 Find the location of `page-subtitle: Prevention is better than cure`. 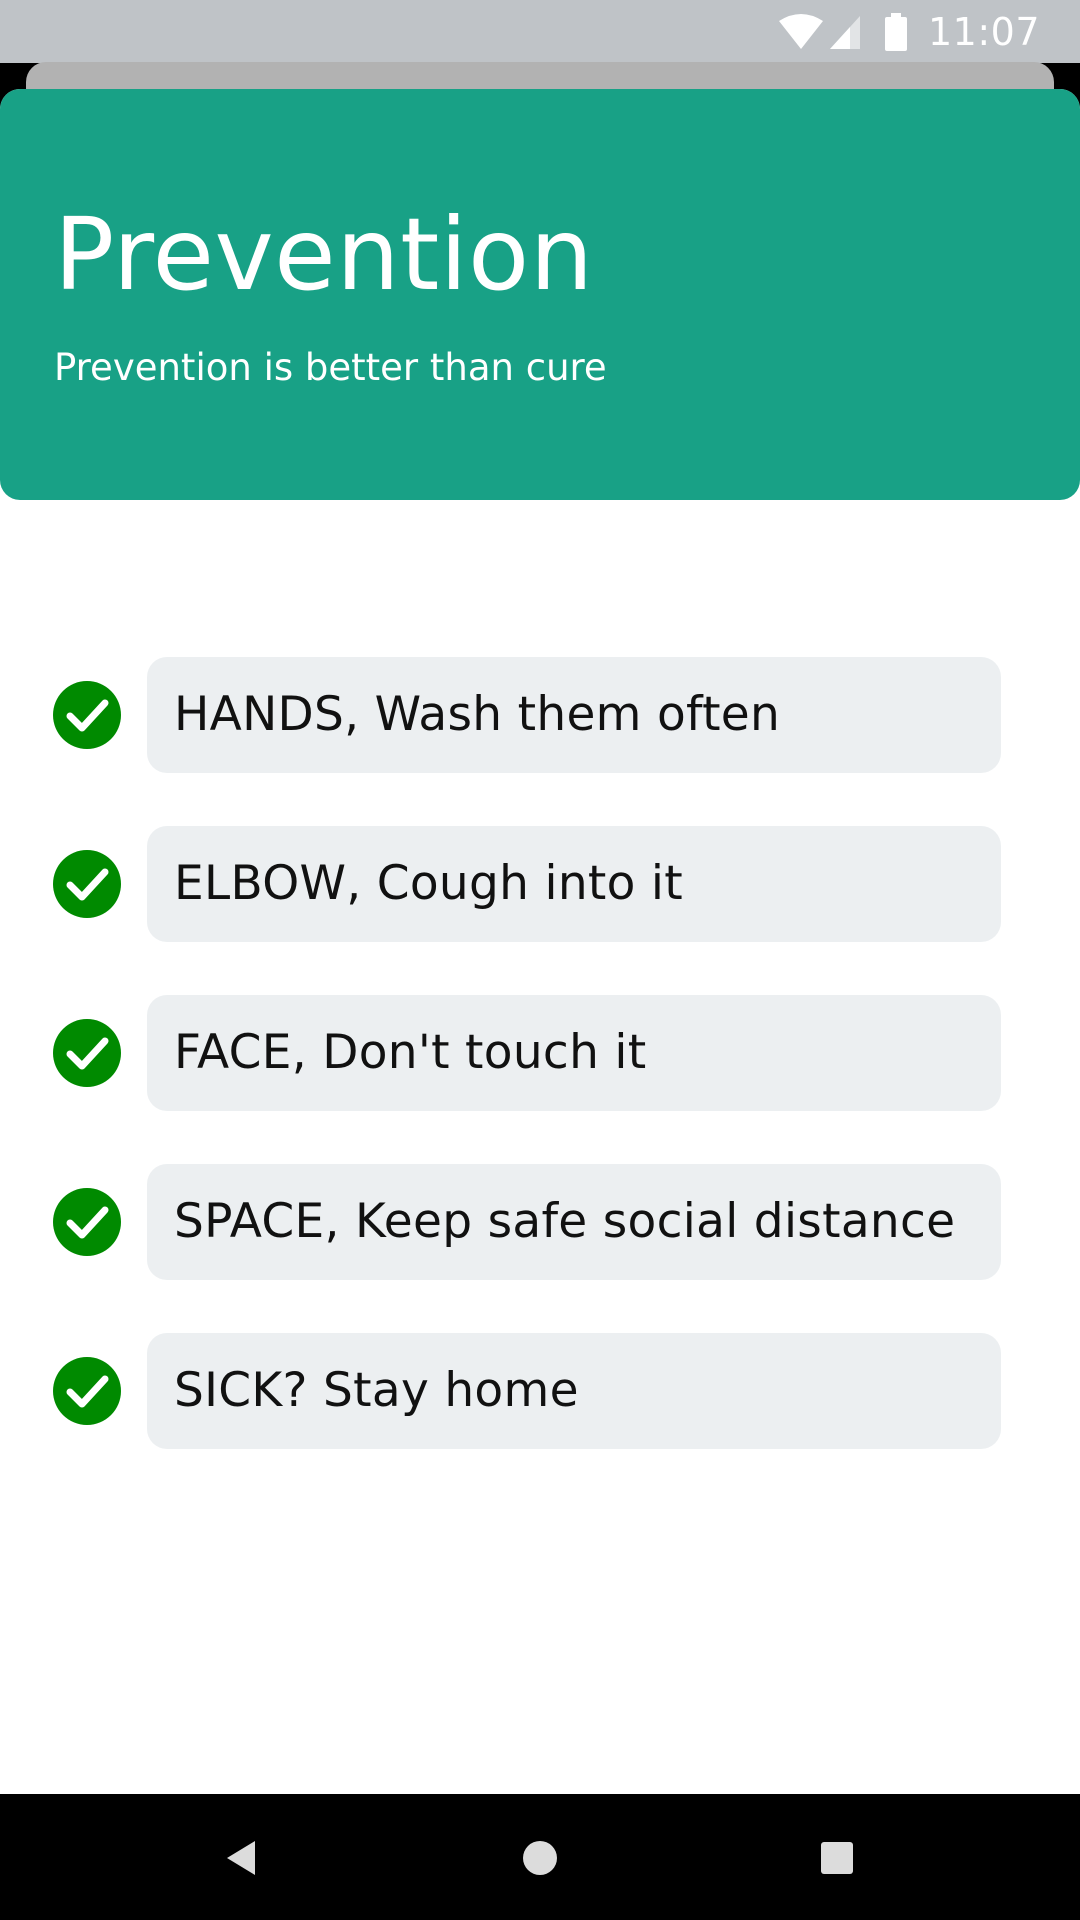

page-subtitle: Prevention is better than cure is located at coordinates (330, 367).